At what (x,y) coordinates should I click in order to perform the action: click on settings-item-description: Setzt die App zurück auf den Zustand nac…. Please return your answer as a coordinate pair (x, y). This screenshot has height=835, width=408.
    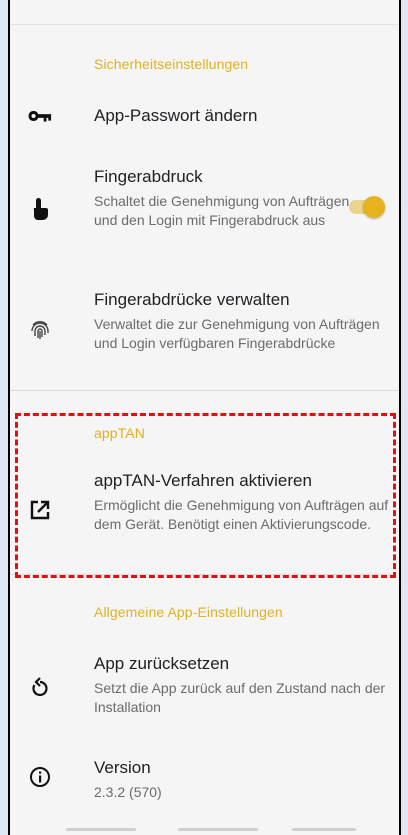
    Looking at the image, I should click on (240, 697).